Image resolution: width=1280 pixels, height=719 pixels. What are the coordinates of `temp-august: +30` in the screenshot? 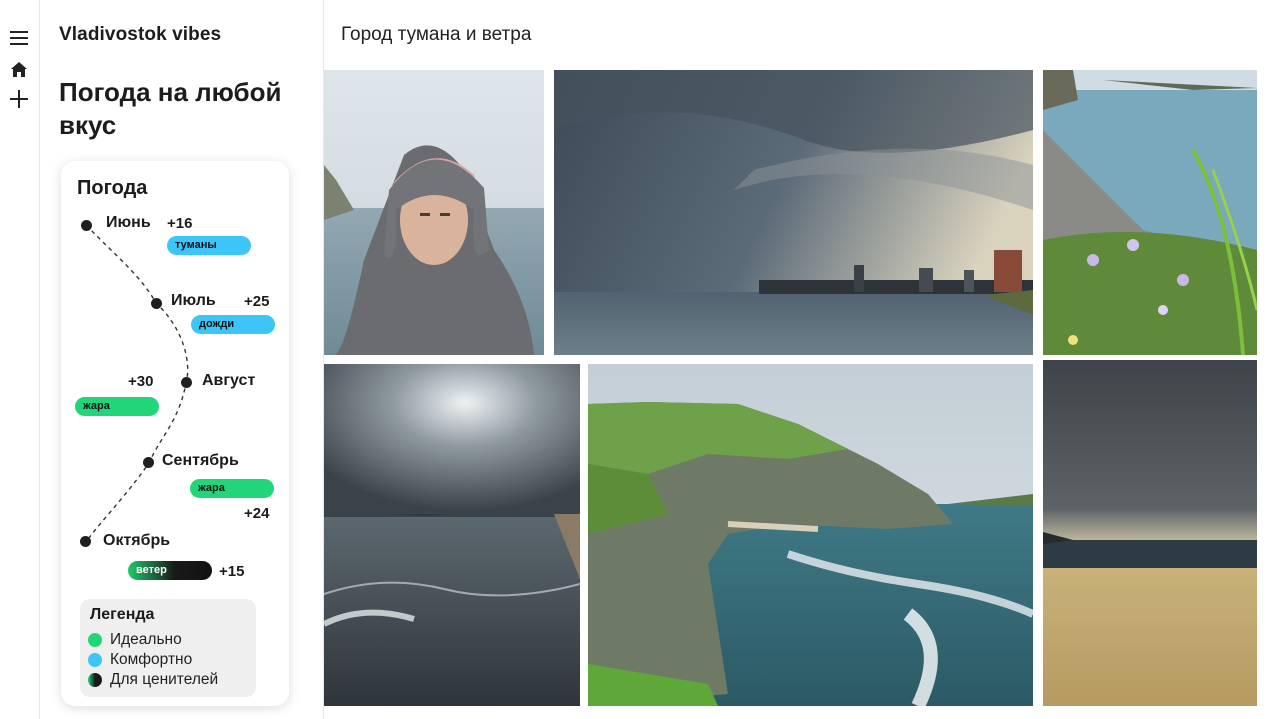 It's located at (141, 381).